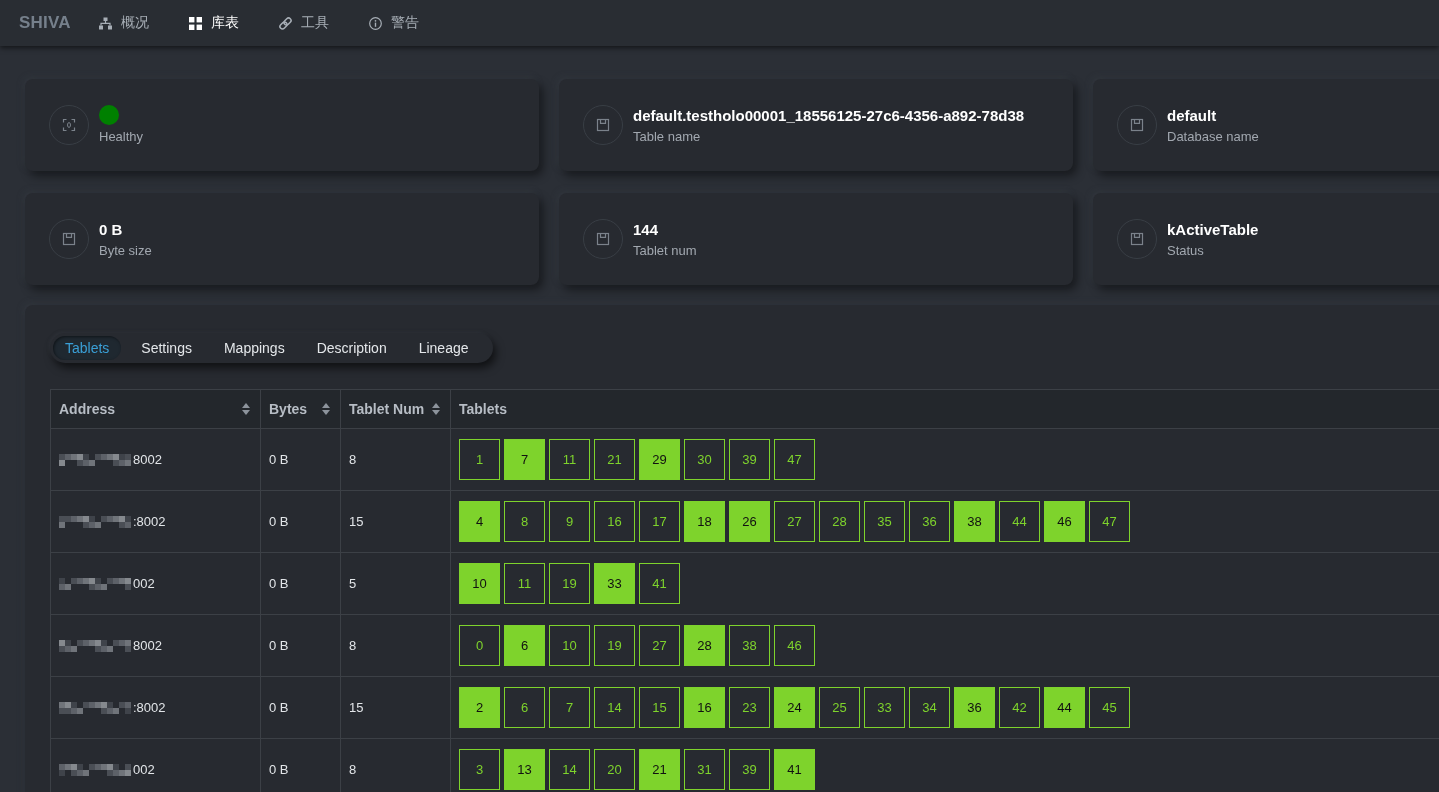 This screenshot has width=1439, height=792. I want to click on card-label: Table name, so click(667, 136).